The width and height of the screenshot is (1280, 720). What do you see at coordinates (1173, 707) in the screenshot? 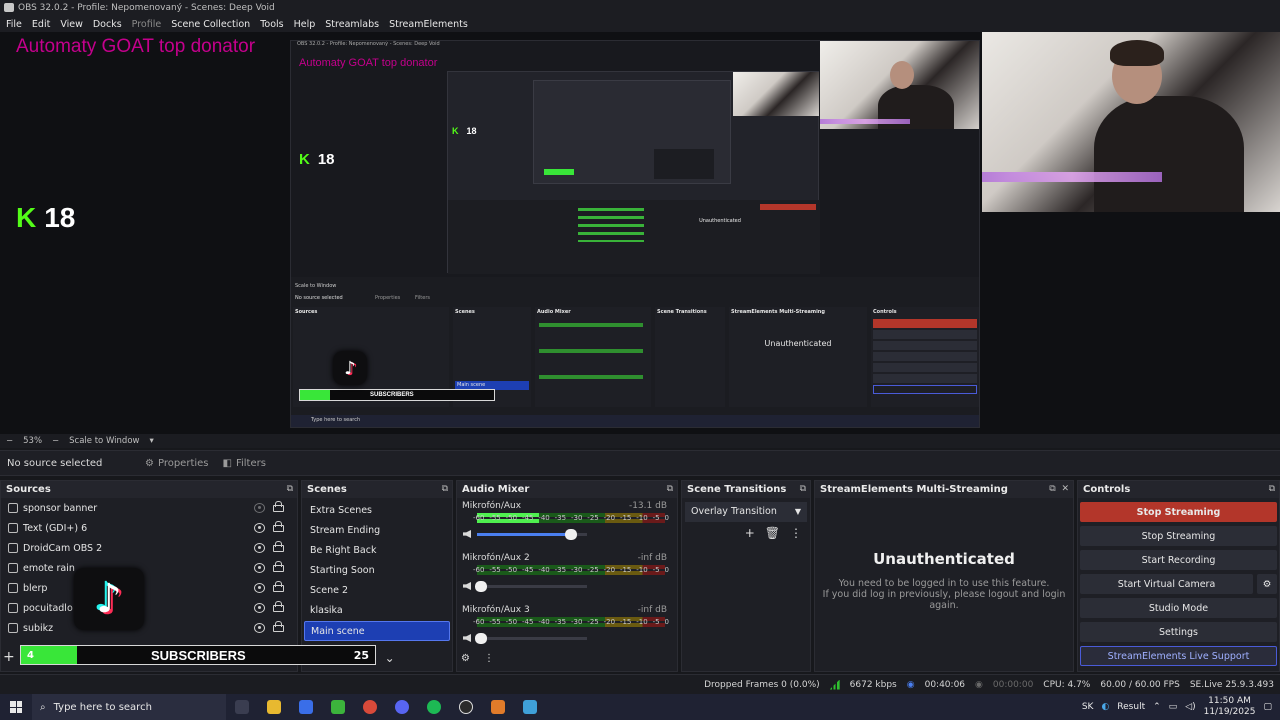
I see `network-icon: ▭` at bounding box center [1173, 707].